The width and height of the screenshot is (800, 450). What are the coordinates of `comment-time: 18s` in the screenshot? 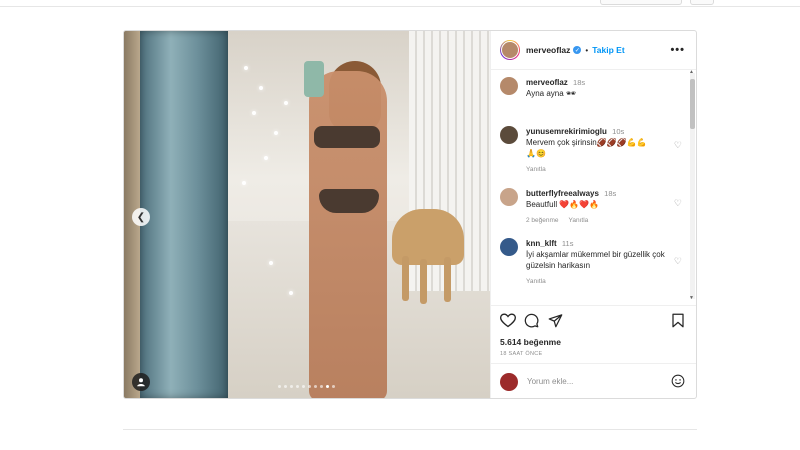 It's located at (610, 193).